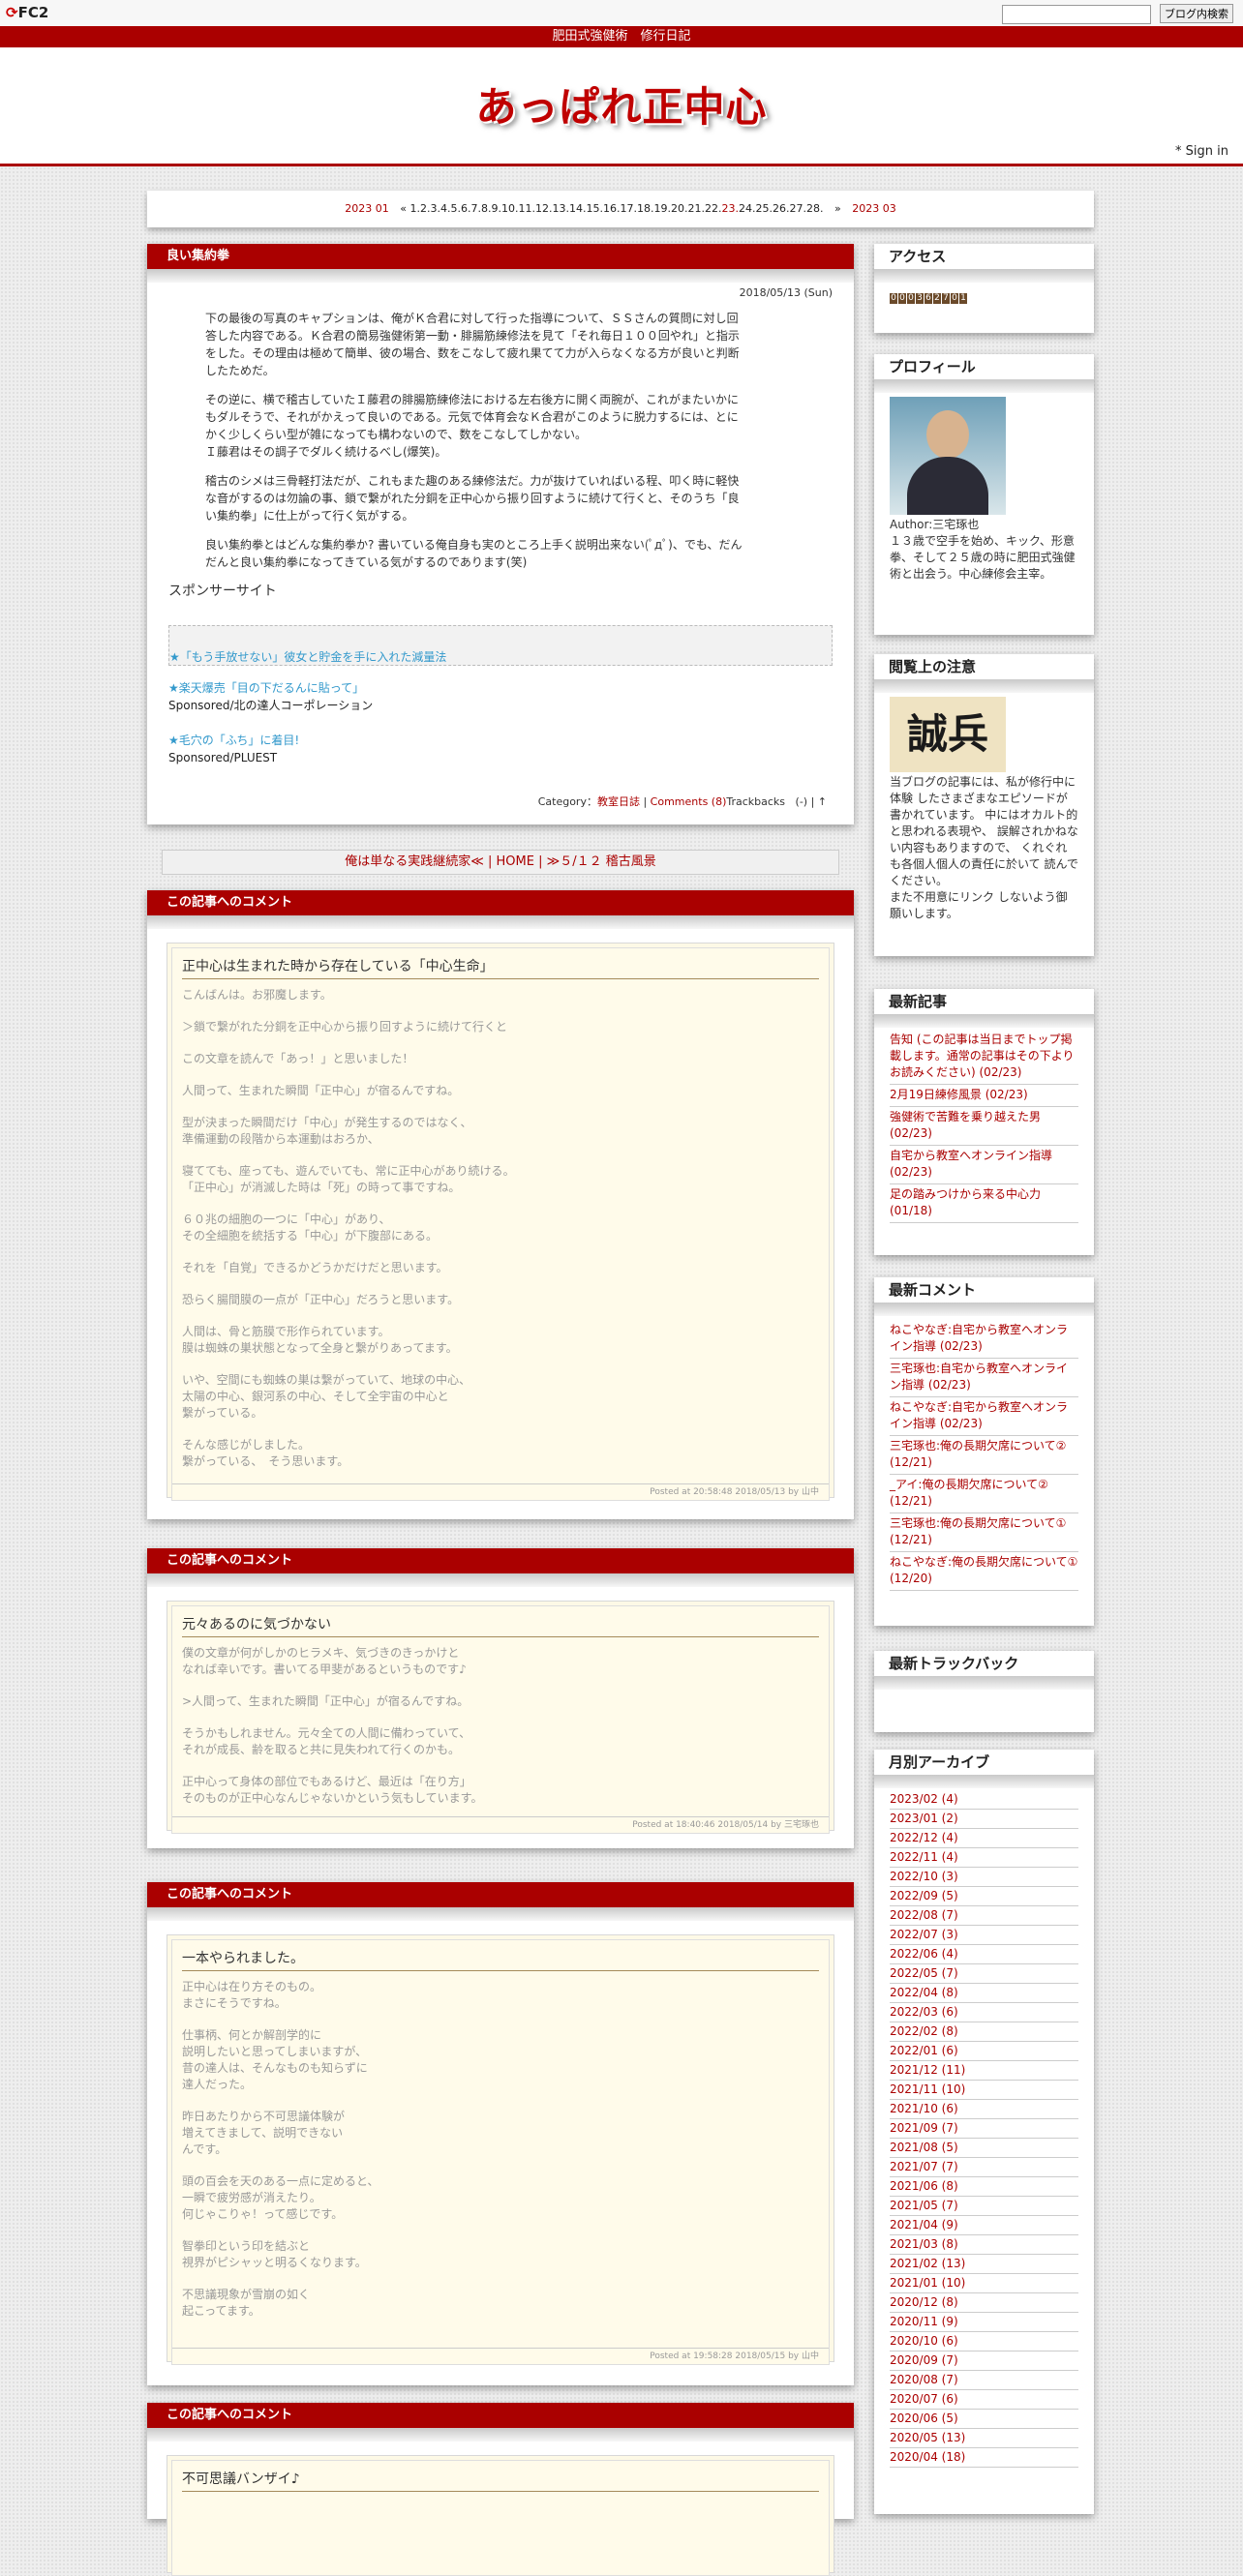 The height and width of the screenshot is (2576, 1243). What do you see at coordinates (984, 1800) in the screenshot?
I see `archive-month-link: 2023/02 (4)` at bounding box center [984, 1800].